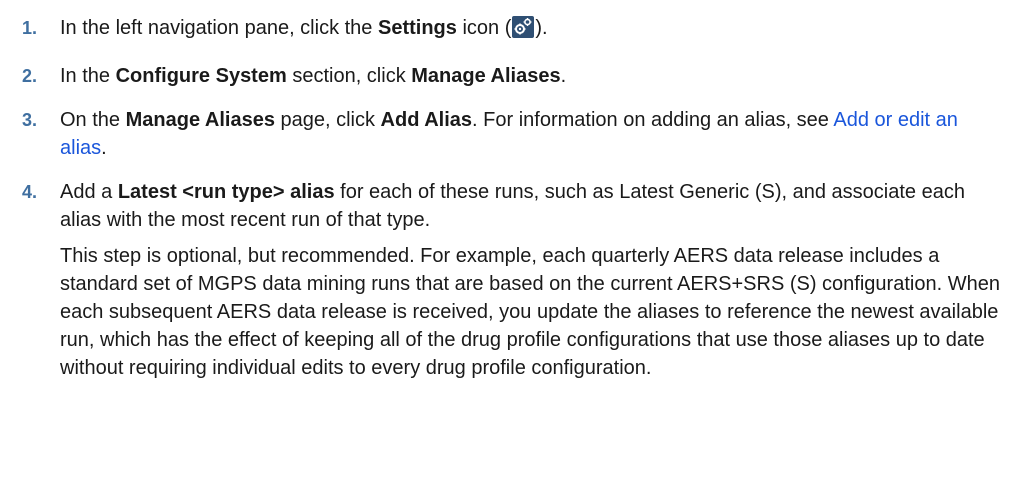 Image resolution: width=1028 pixels, height=483 pixels. Describe the element at coordinates (30, 192) in the screenshot. I see `step-number: 4.` at that location.